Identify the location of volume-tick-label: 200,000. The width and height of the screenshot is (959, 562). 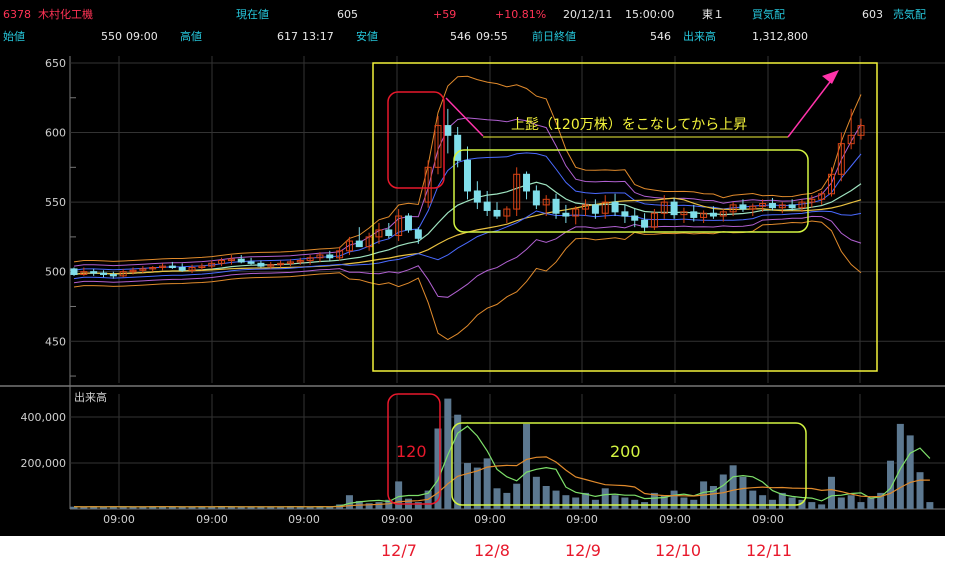
(44, 463).